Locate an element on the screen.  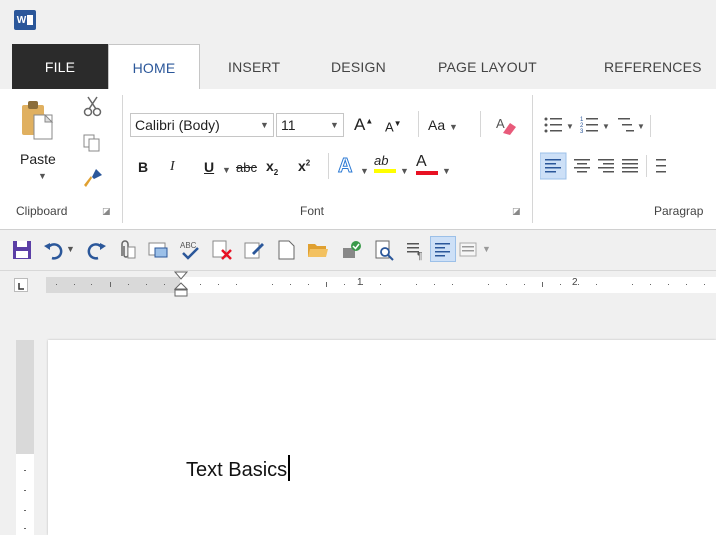
word-logo-letter: W is located at coordinates (21, 20).